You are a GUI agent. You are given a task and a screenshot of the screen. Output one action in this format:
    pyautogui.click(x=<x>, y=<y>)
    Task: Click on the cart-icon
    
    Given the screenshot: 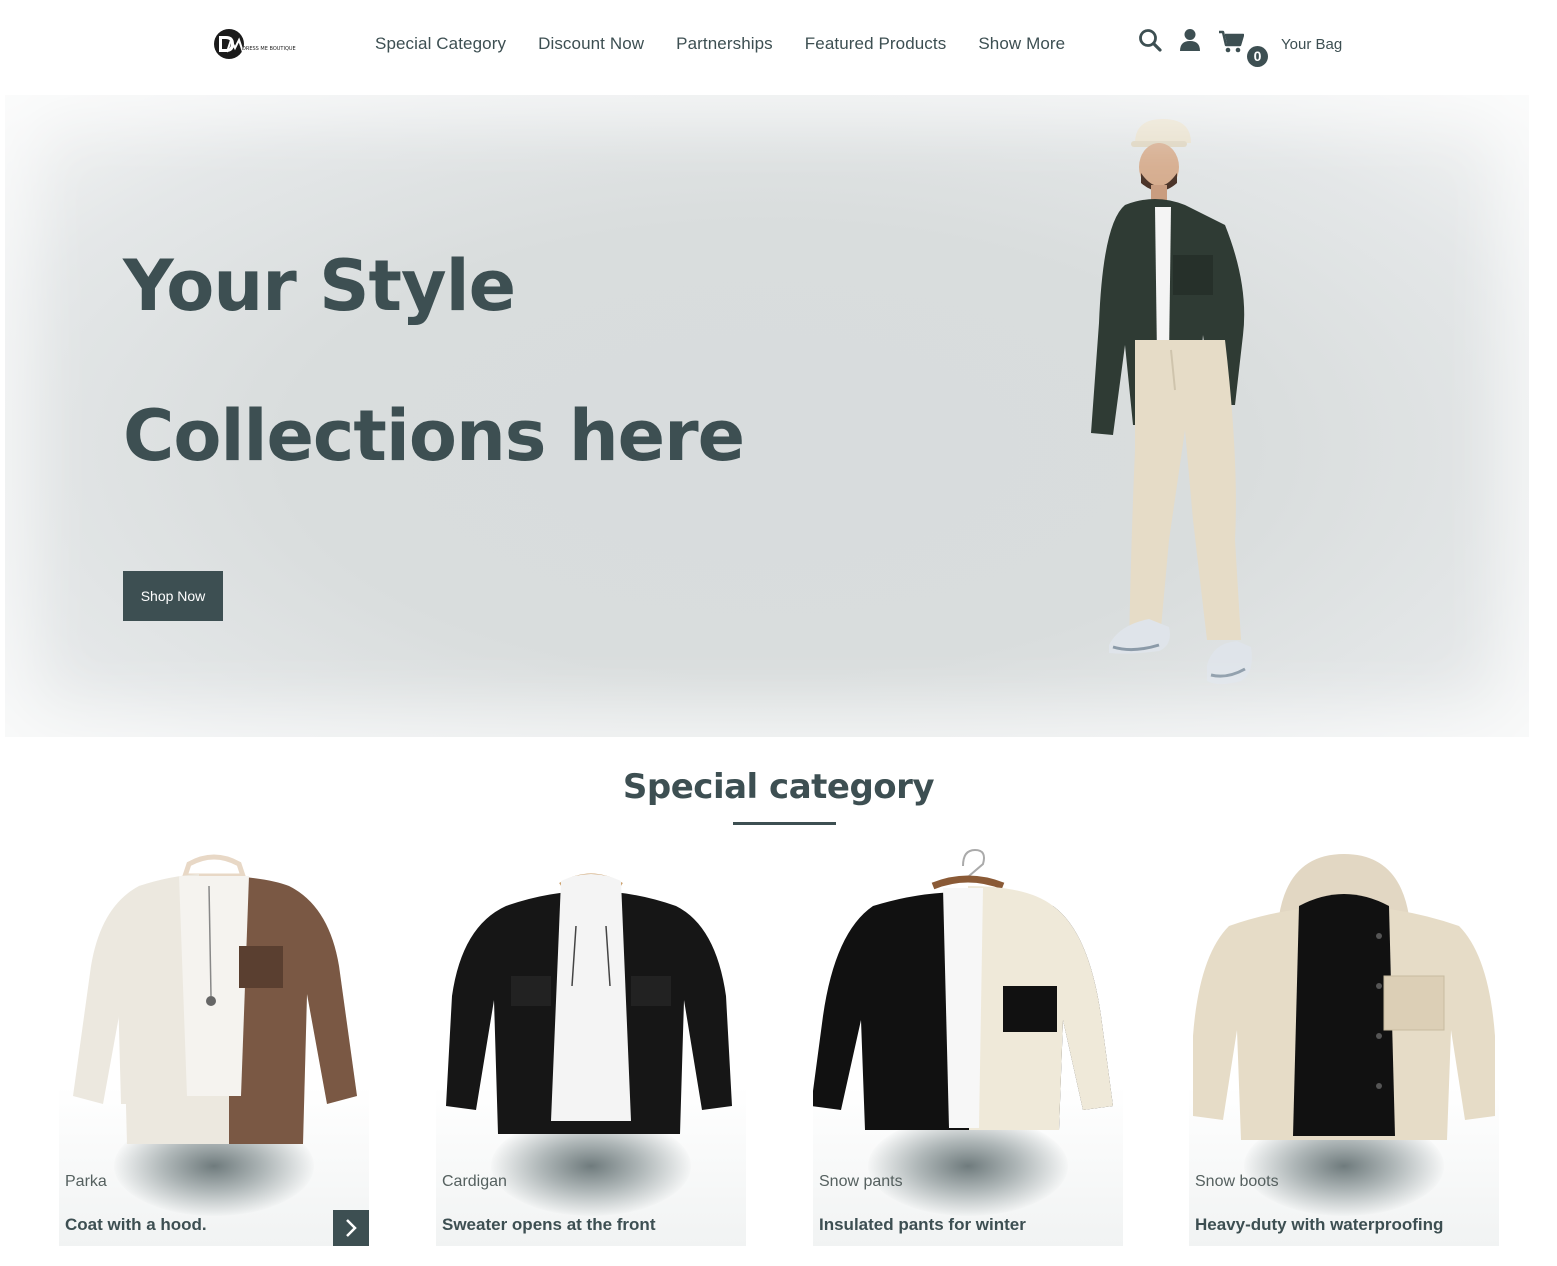 What is the action you would take?
    pyautogui.click(x=1231, y=42)
    